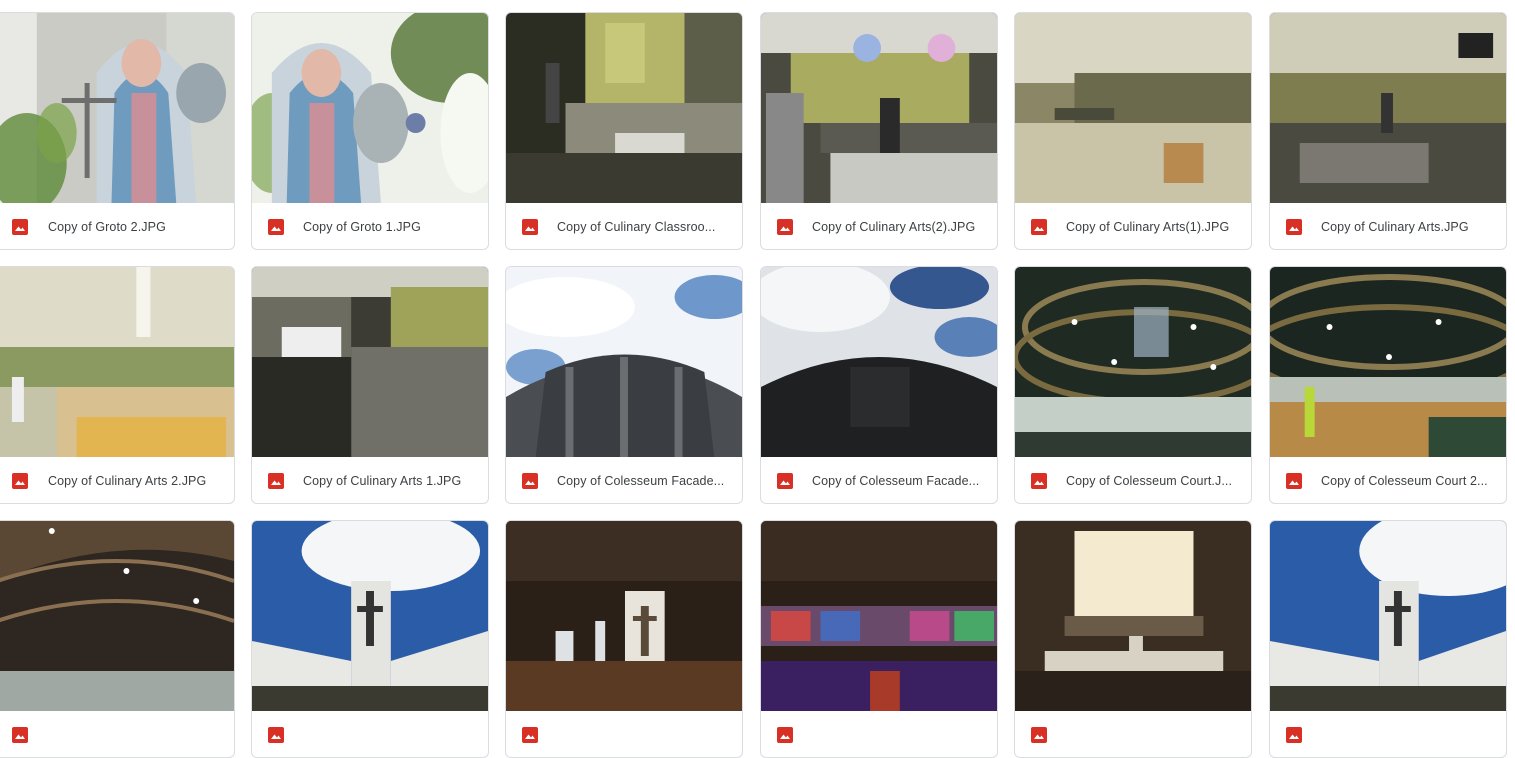 The width and height of the screenshot is (1515, 758). What do you see at coordinates (894, 227) in the screenshot?
I see `file-name: Copy of Culinary Arts(2).JPG` at bounding box center [894, 227].